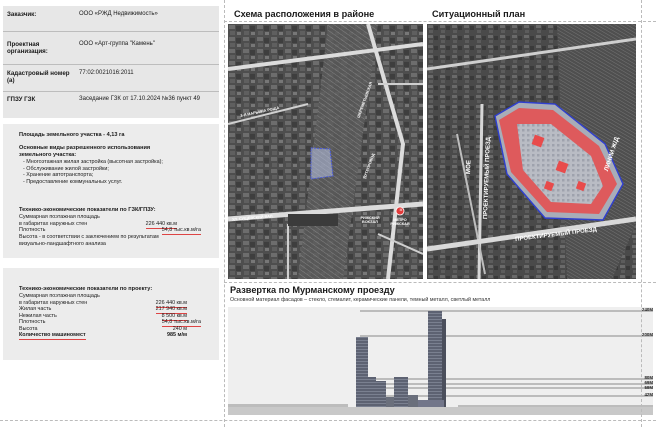  Describe the element at coordinates (648, 394) in the screenshot. I see `level-label: 42М` at that location.